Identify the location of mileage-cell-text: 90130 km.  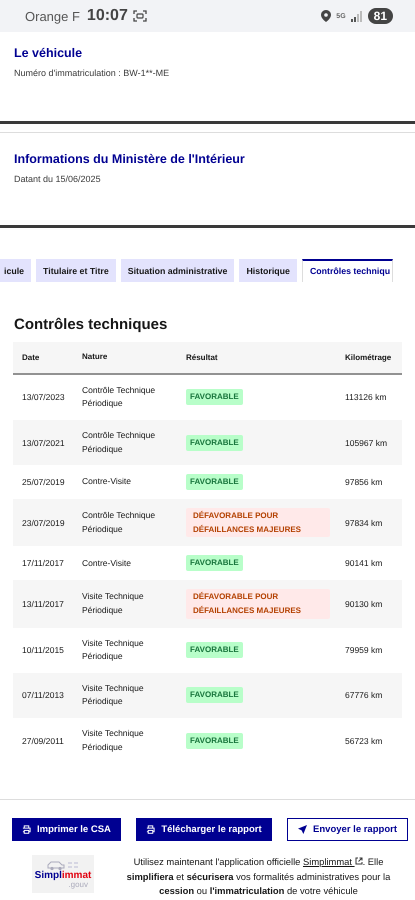
(364, 603).